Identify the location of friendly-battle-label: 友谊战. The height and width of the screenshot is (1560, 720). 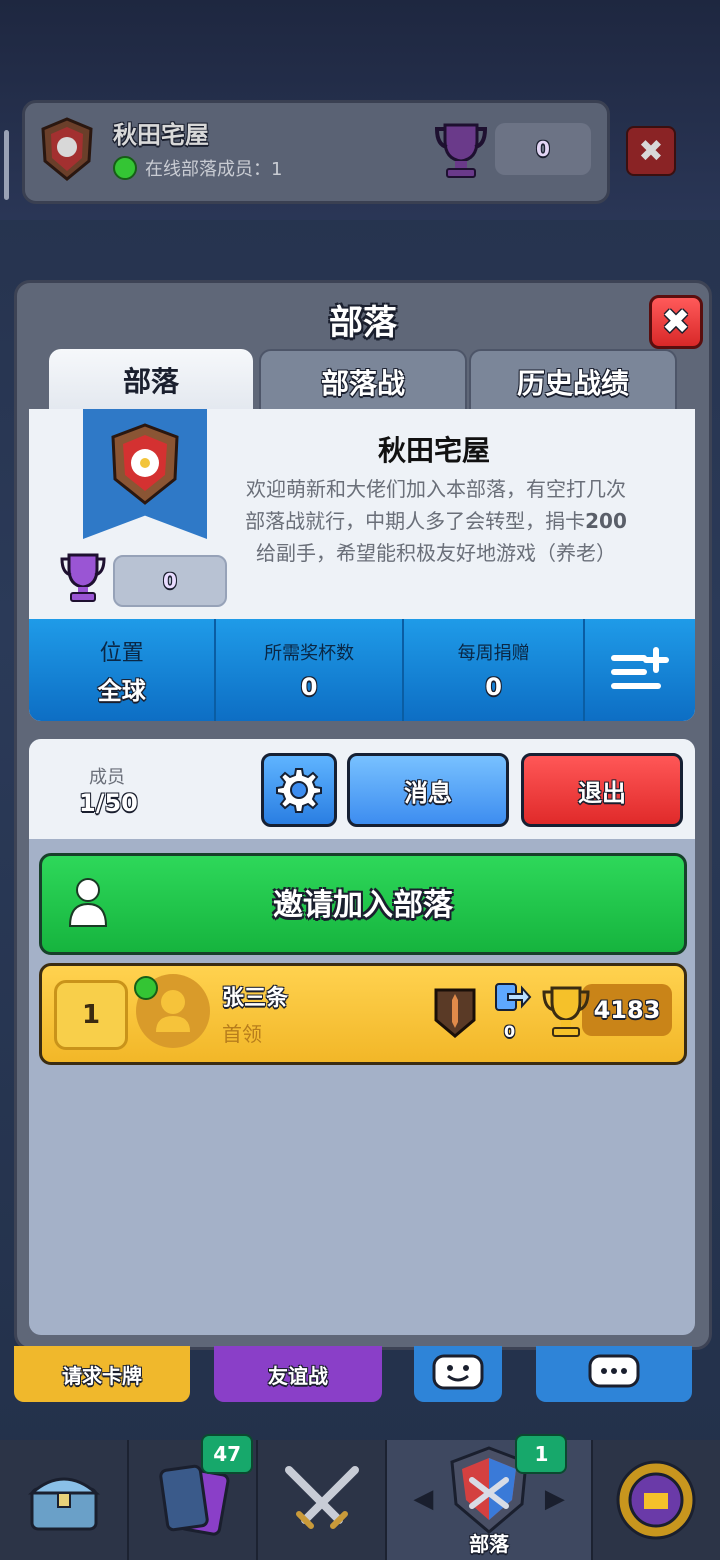
(298, 1375).